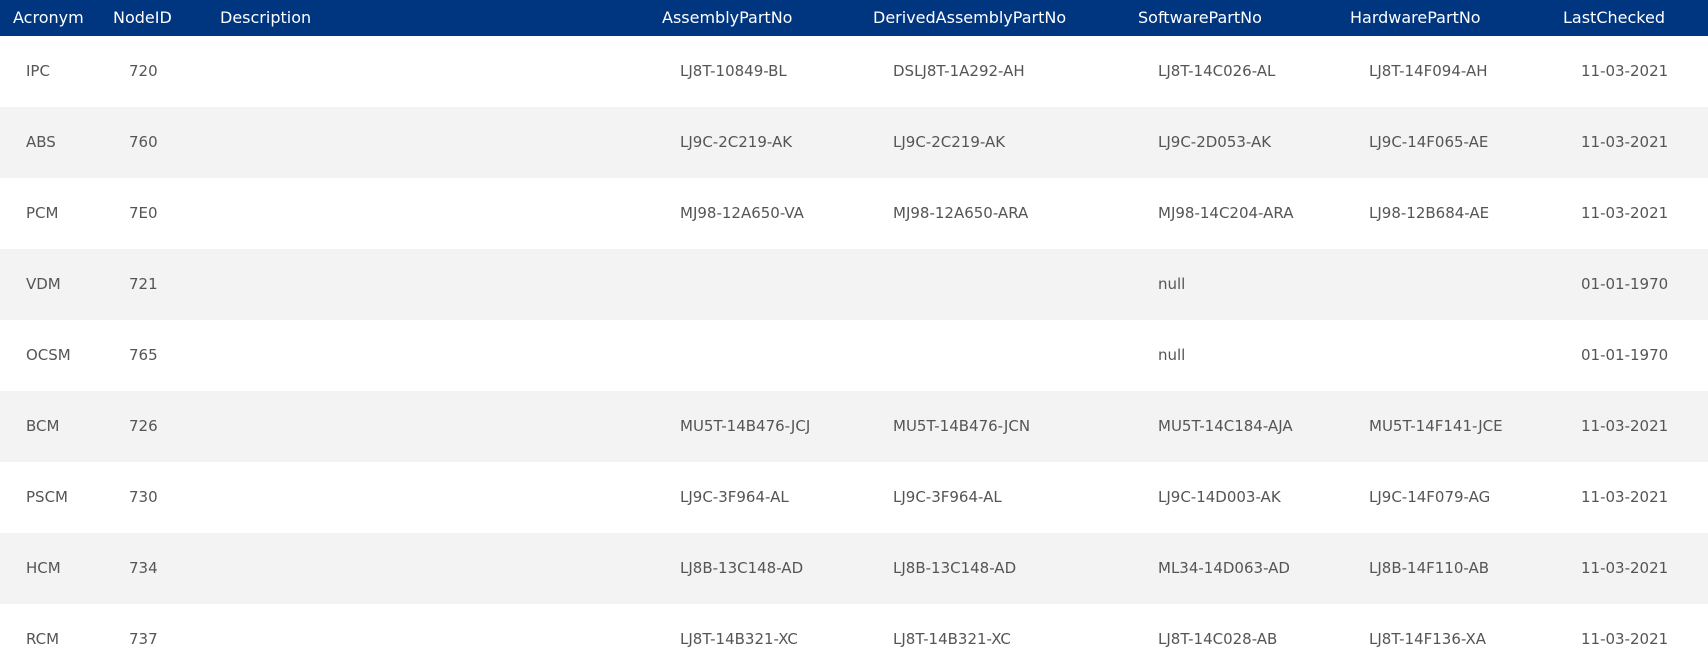  What do you see at coordinates (1436, 426) in the screenshot?
I see `cell-hardware-part-no: MU5T-14F141-JCE` at bounding box center [1436, 426].